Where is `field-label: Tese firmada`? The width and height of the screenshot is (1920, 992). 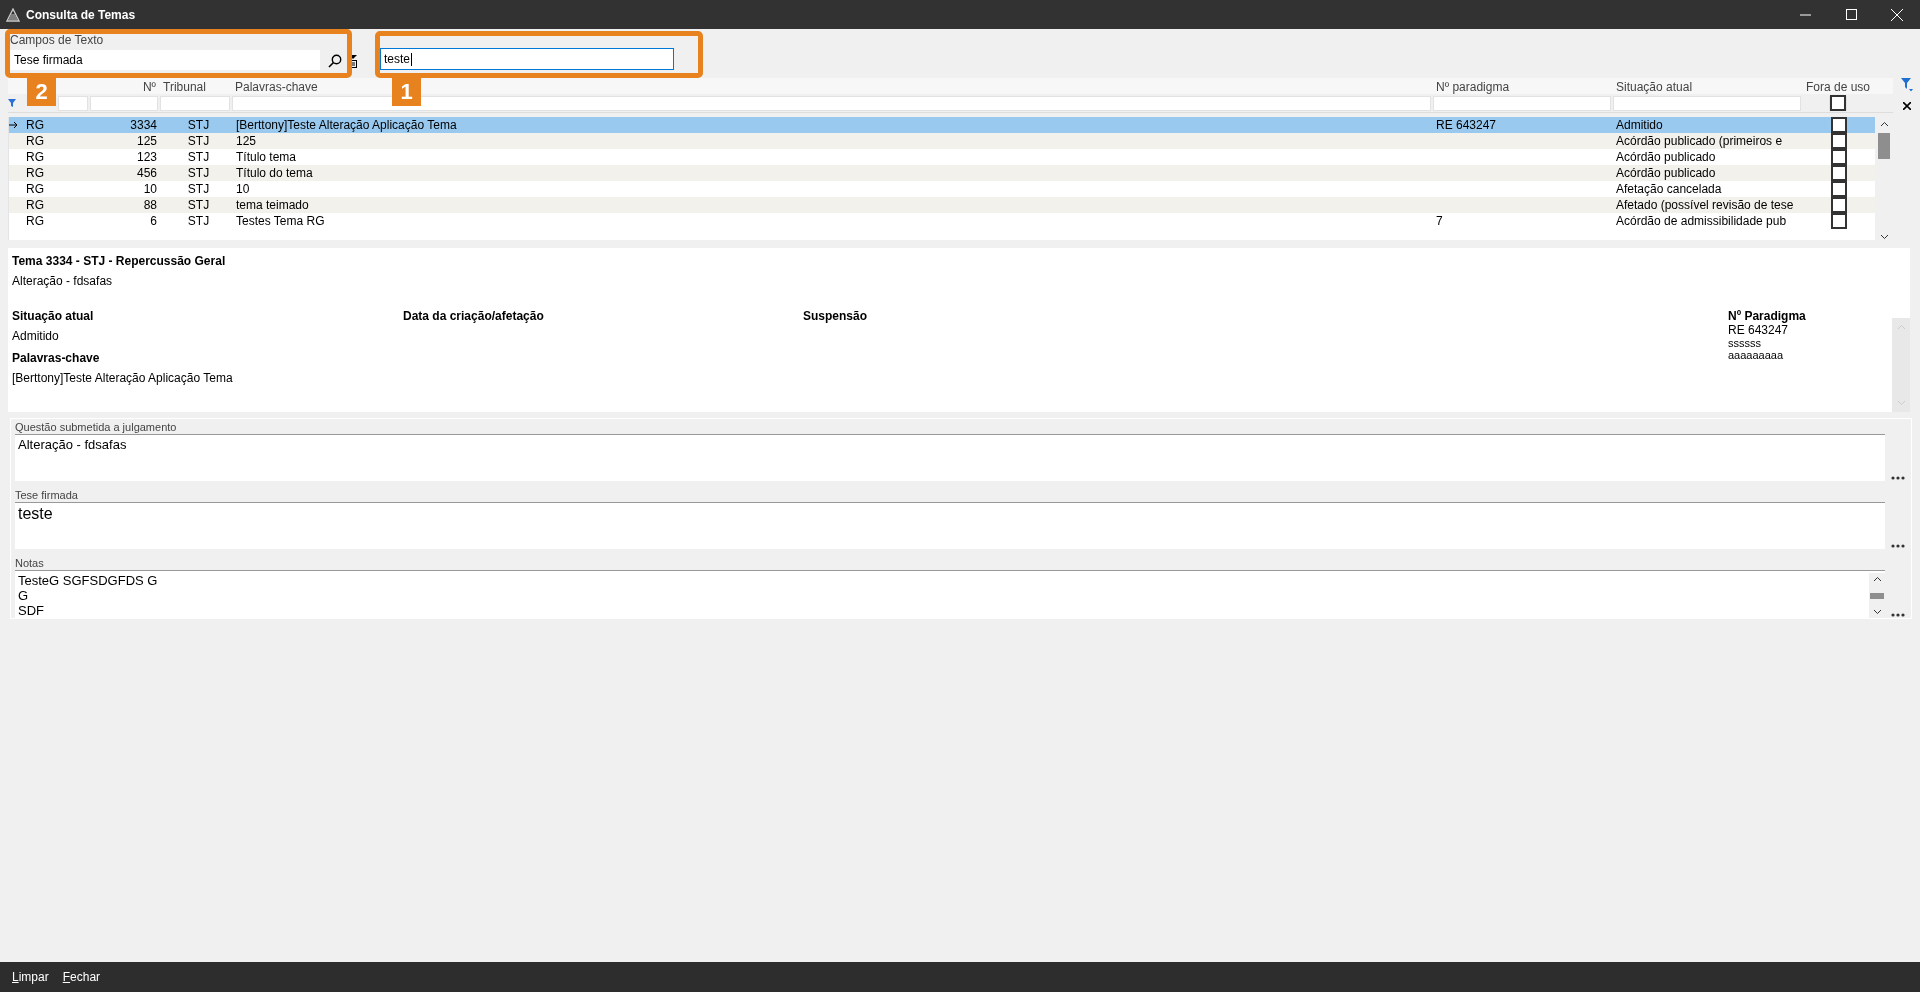
field-label: Tese firmada is located at coordinates (47, 495).